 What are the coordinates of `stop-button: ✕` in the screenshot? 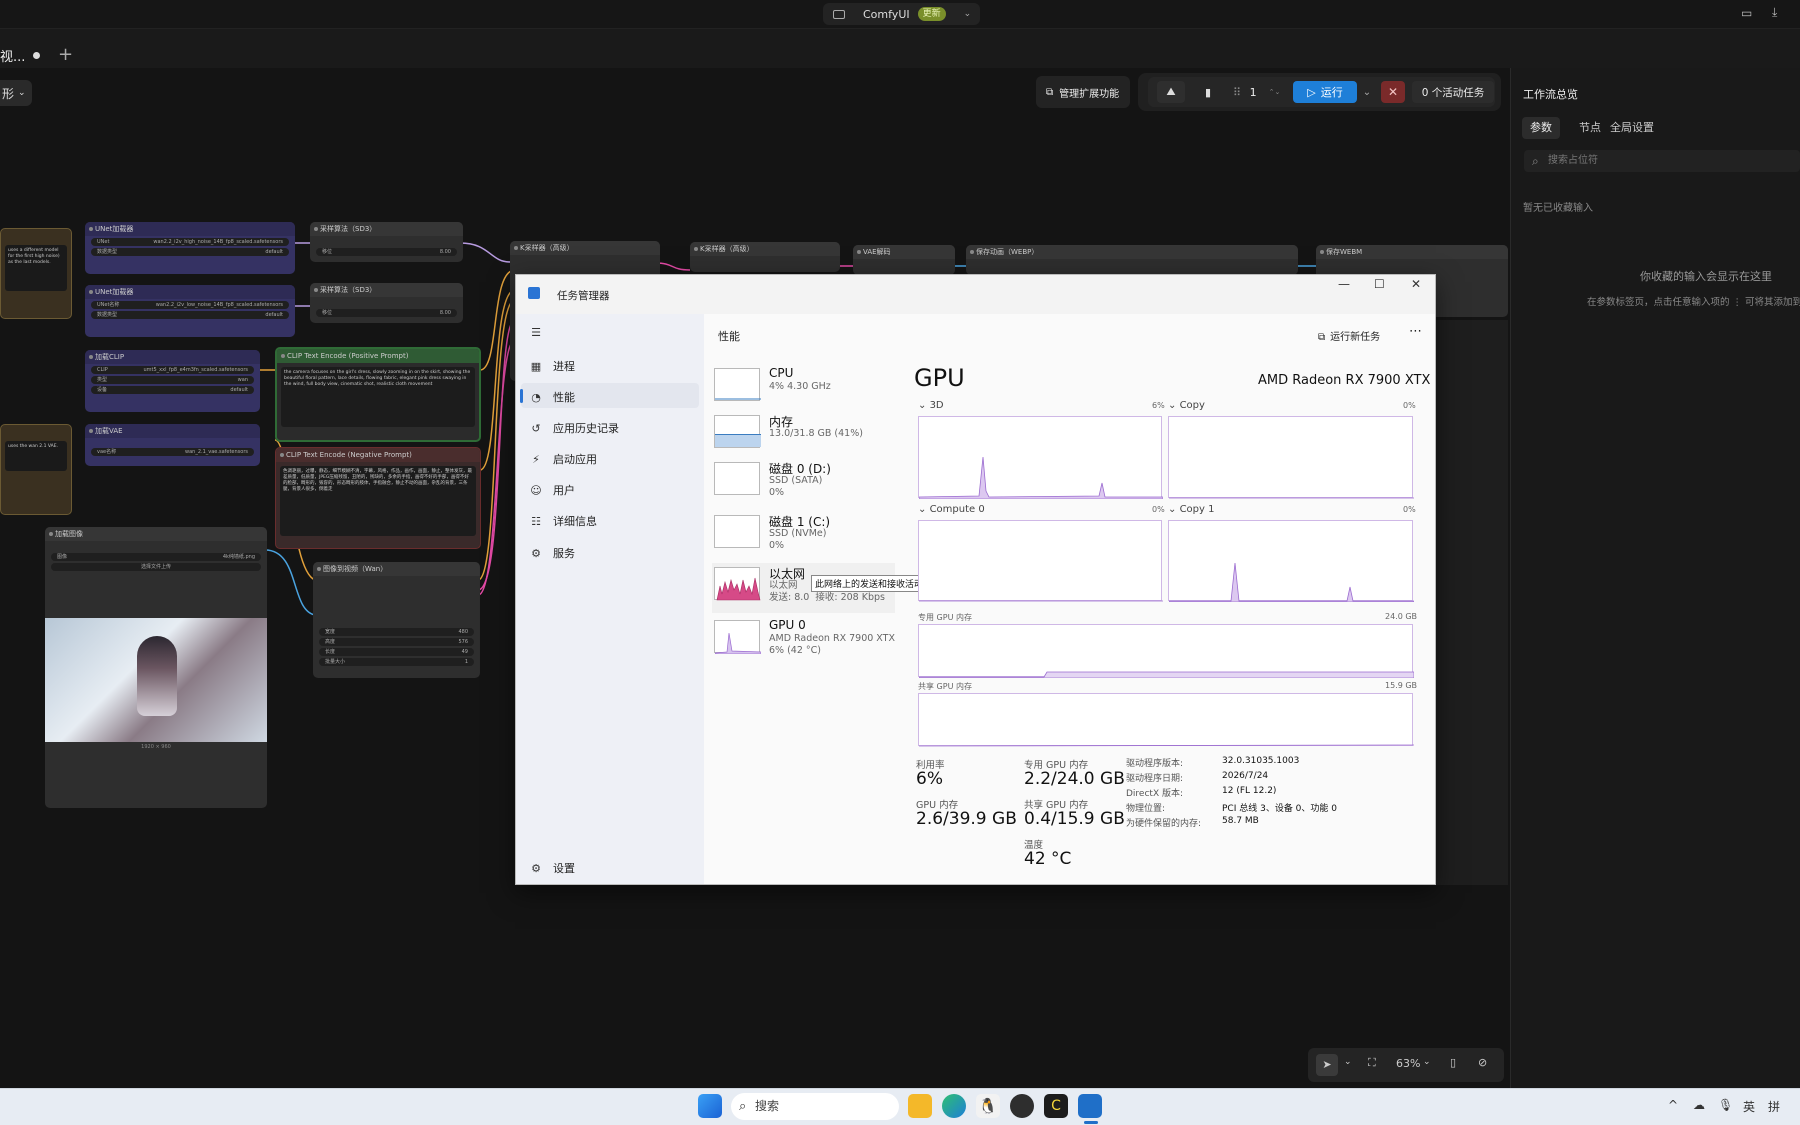 It's located at (1393, 92).